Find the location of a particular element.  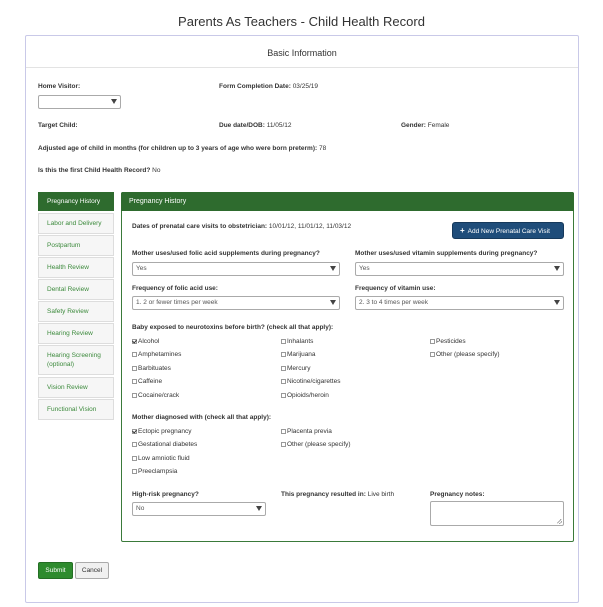

home-visitor-label: Home Visitor: is located at coordinates (59, 86).